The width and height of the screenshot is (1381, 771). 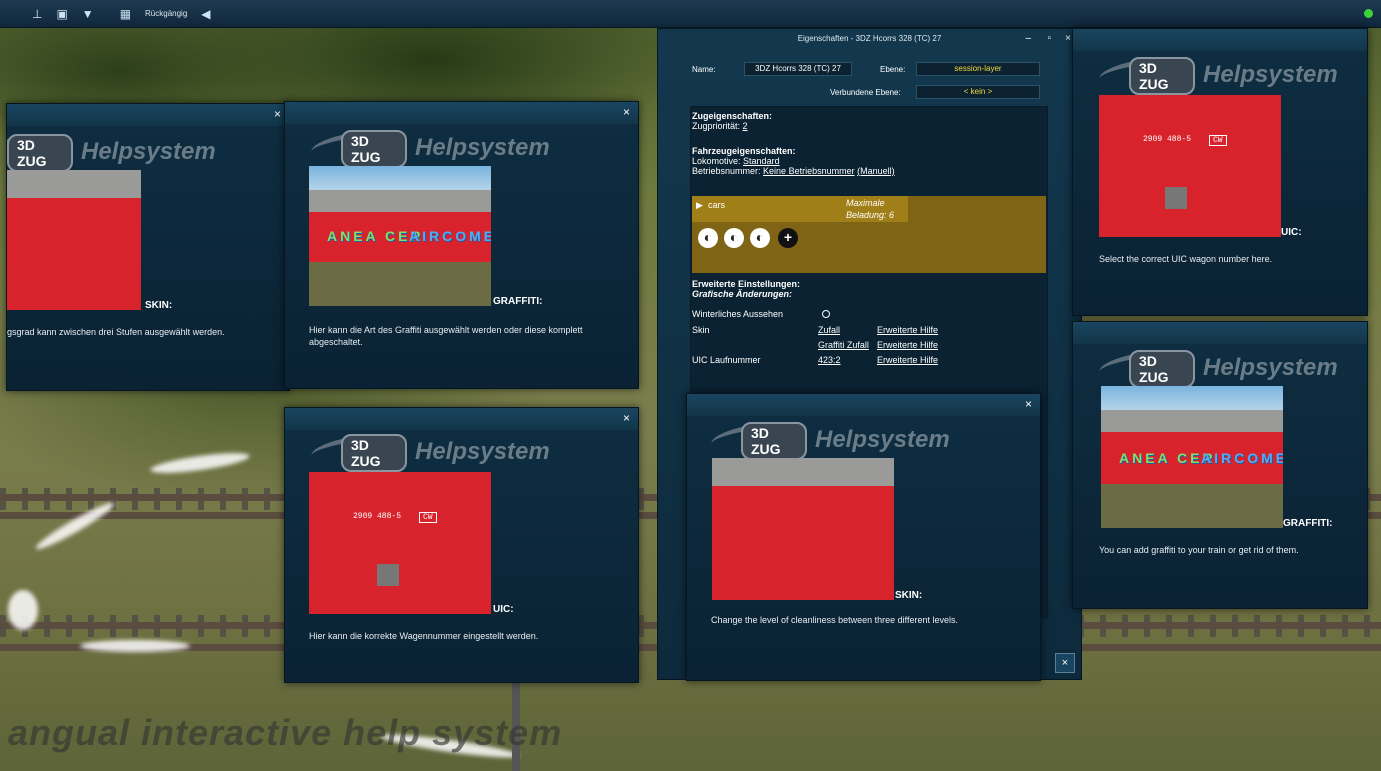 What do you see at coordinates (125, 14) in the screenshot?
I see `grid-icon: ▦` at bounding box center [125, 14].